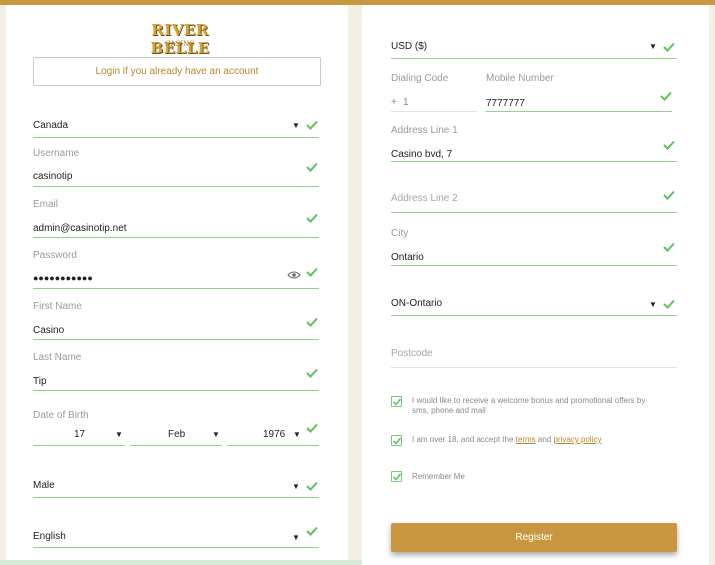 This screenshot has width=715, height=565. Describe the element at coordinates (394, 102) in the screenshot. I see `dialing-code-prefix: +` at that location.